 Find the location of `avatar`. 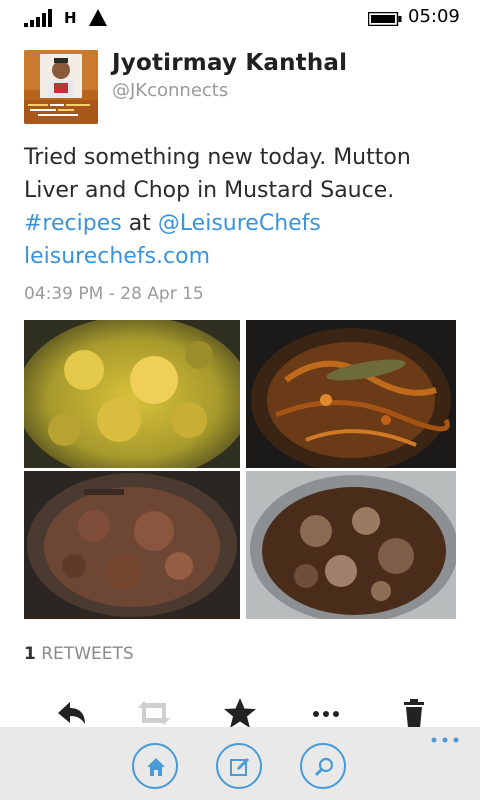

avatar is located at coordinates (61, 87).